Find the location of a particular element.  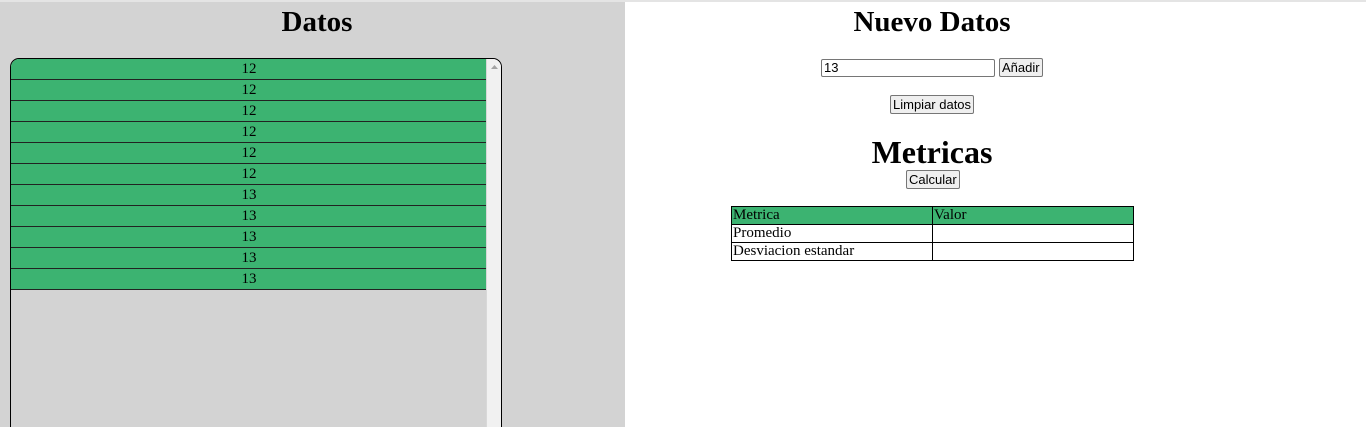

metric-column-header: Metrica is located at coordinates (832, 215).